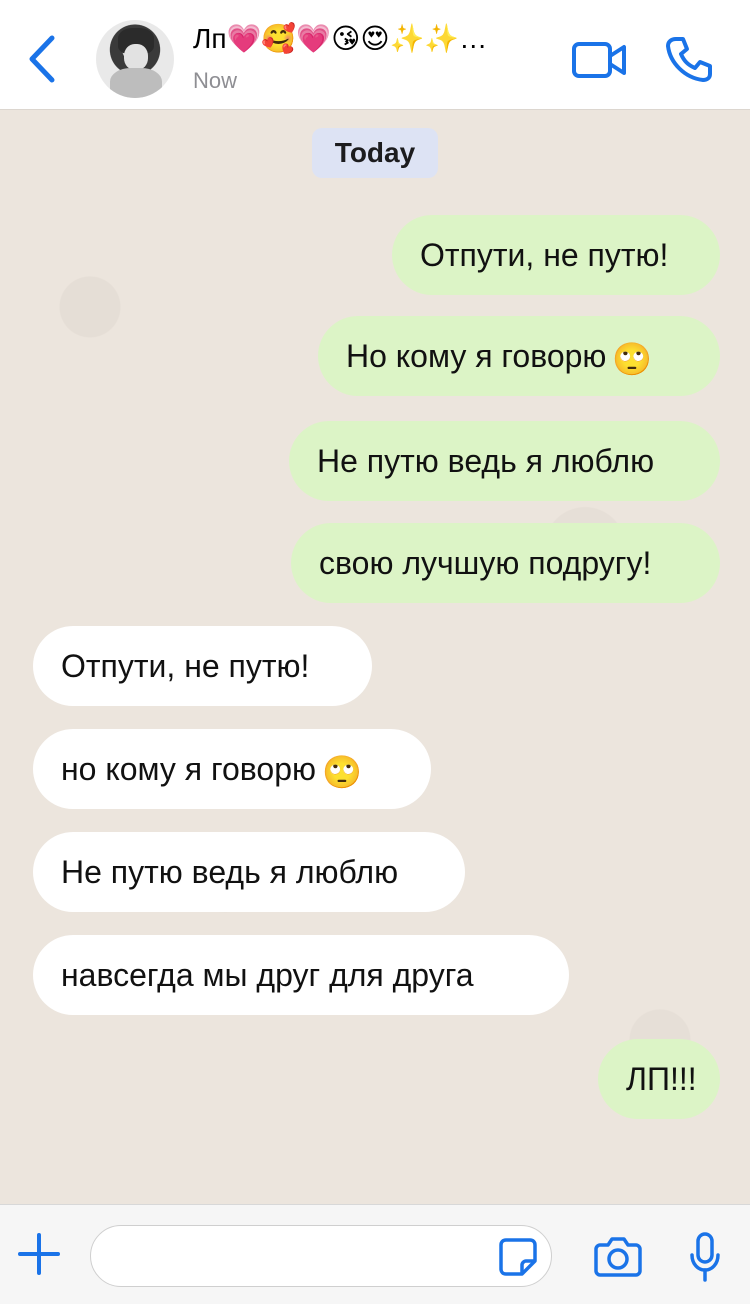 Image resolution: width=750 pixels, height=1304 pixels. What do you see at coordinates (661, 1079) in the screenshot?
I see `message-text: ЛП!!!` at bounding box center [661, 1079].